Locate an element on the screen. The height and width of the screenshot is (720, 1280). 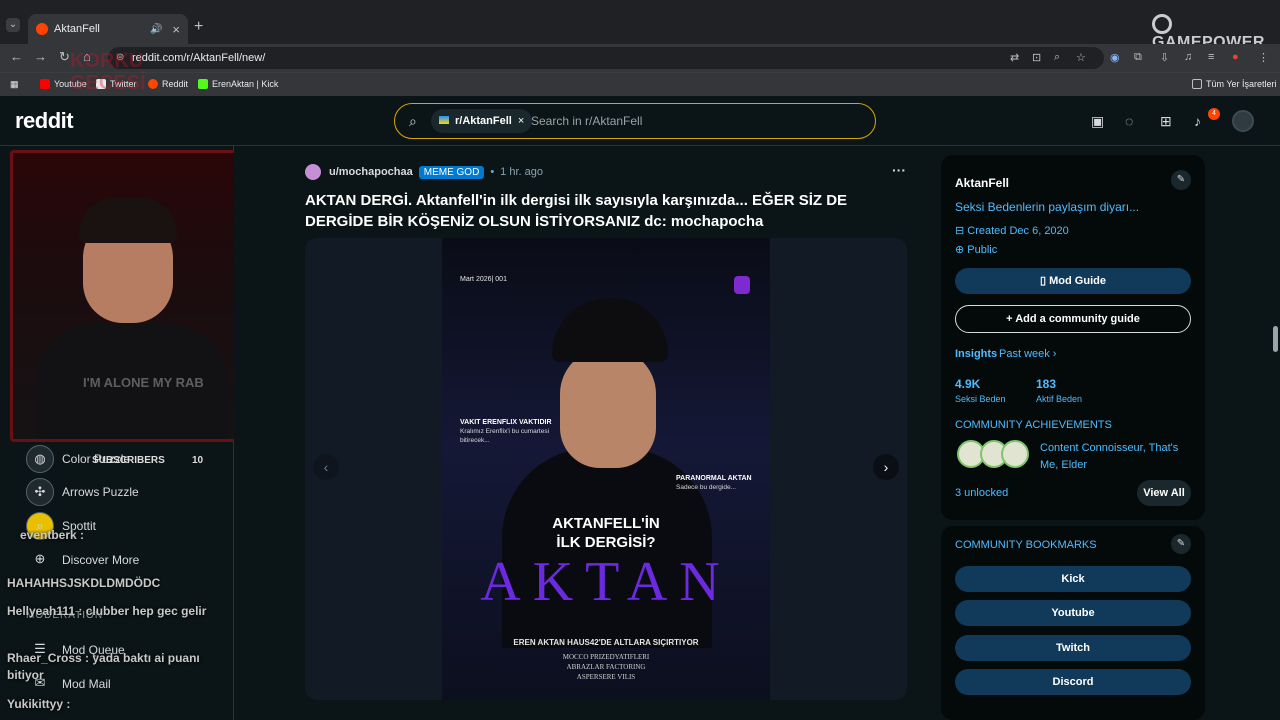
new-tab-button: + is located at coordinates (198, 27).